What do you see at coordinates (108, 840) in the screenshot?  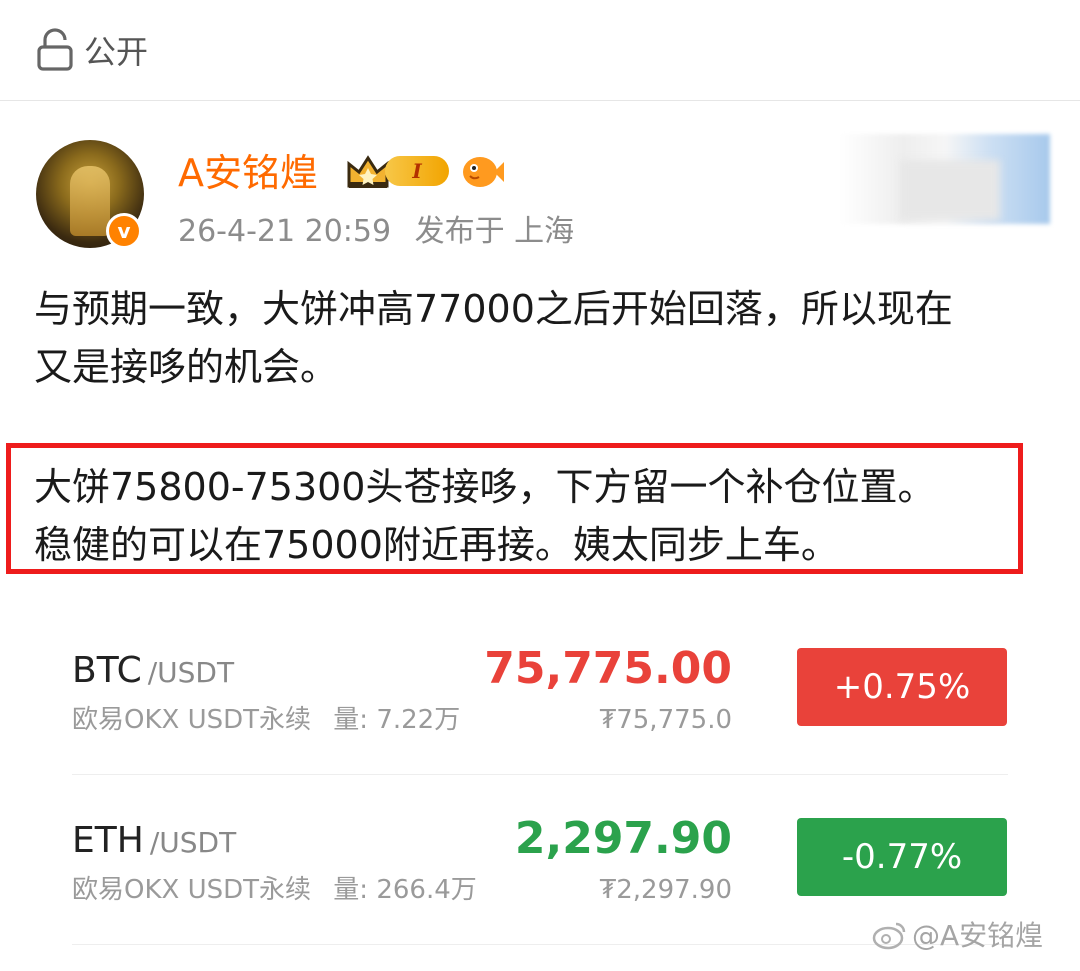 I see `ticker-symbol-name: ETH` at bounding box center [108, 840].